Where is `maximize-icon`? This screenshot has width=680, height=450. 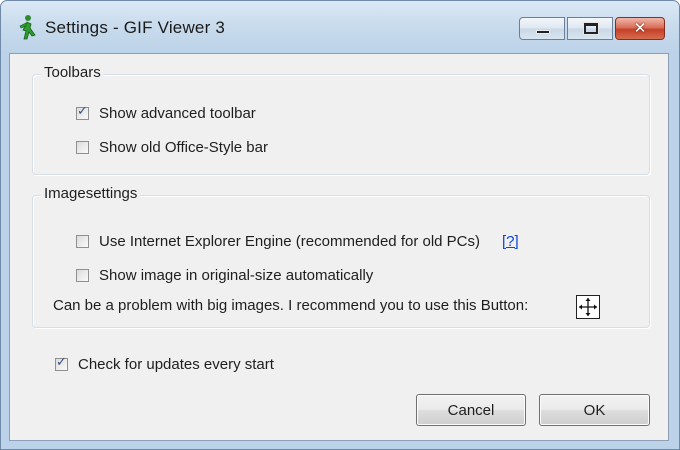
maximize-icon is located at coordinates (591, 28).